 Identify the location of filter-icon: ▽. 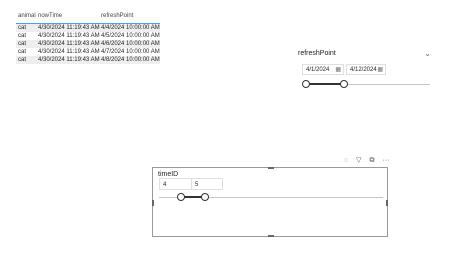
(358, 160).